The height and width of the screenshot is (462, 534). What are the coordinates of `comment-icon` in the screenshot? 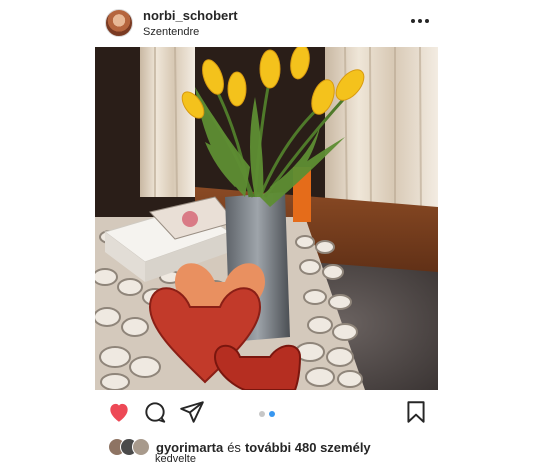 It's located at (155, 412).